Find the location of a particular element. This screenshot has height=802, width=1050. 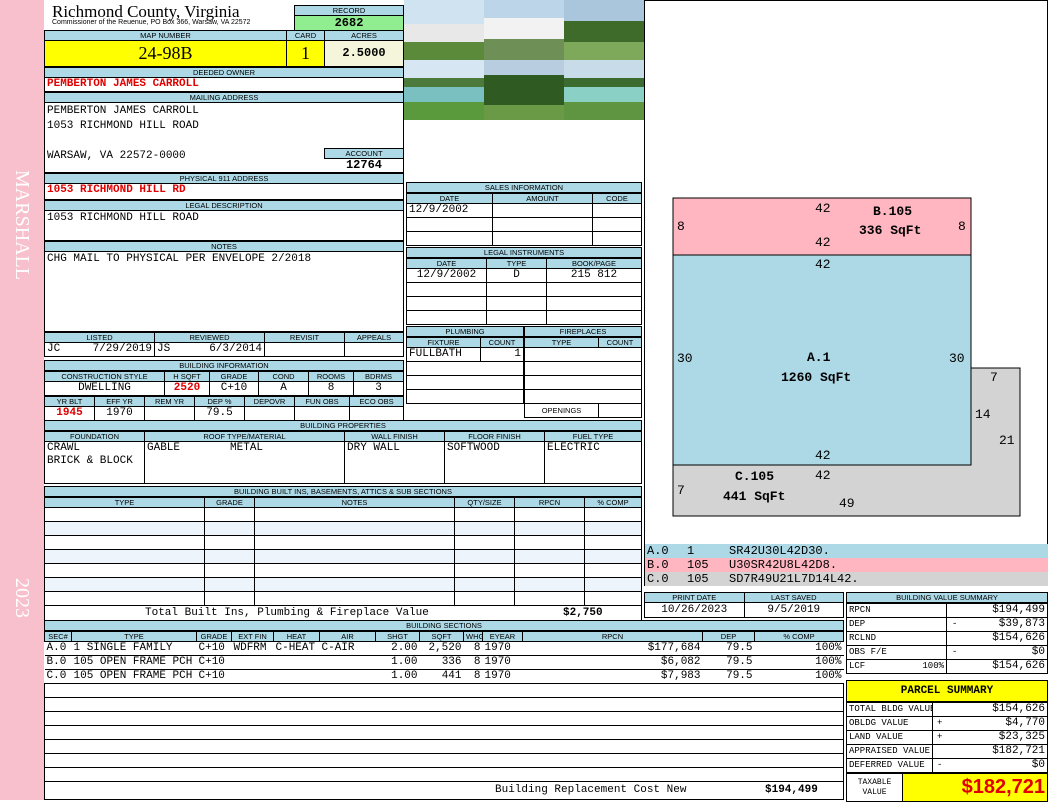

bi-value: A is located at coordinates (283, 388).